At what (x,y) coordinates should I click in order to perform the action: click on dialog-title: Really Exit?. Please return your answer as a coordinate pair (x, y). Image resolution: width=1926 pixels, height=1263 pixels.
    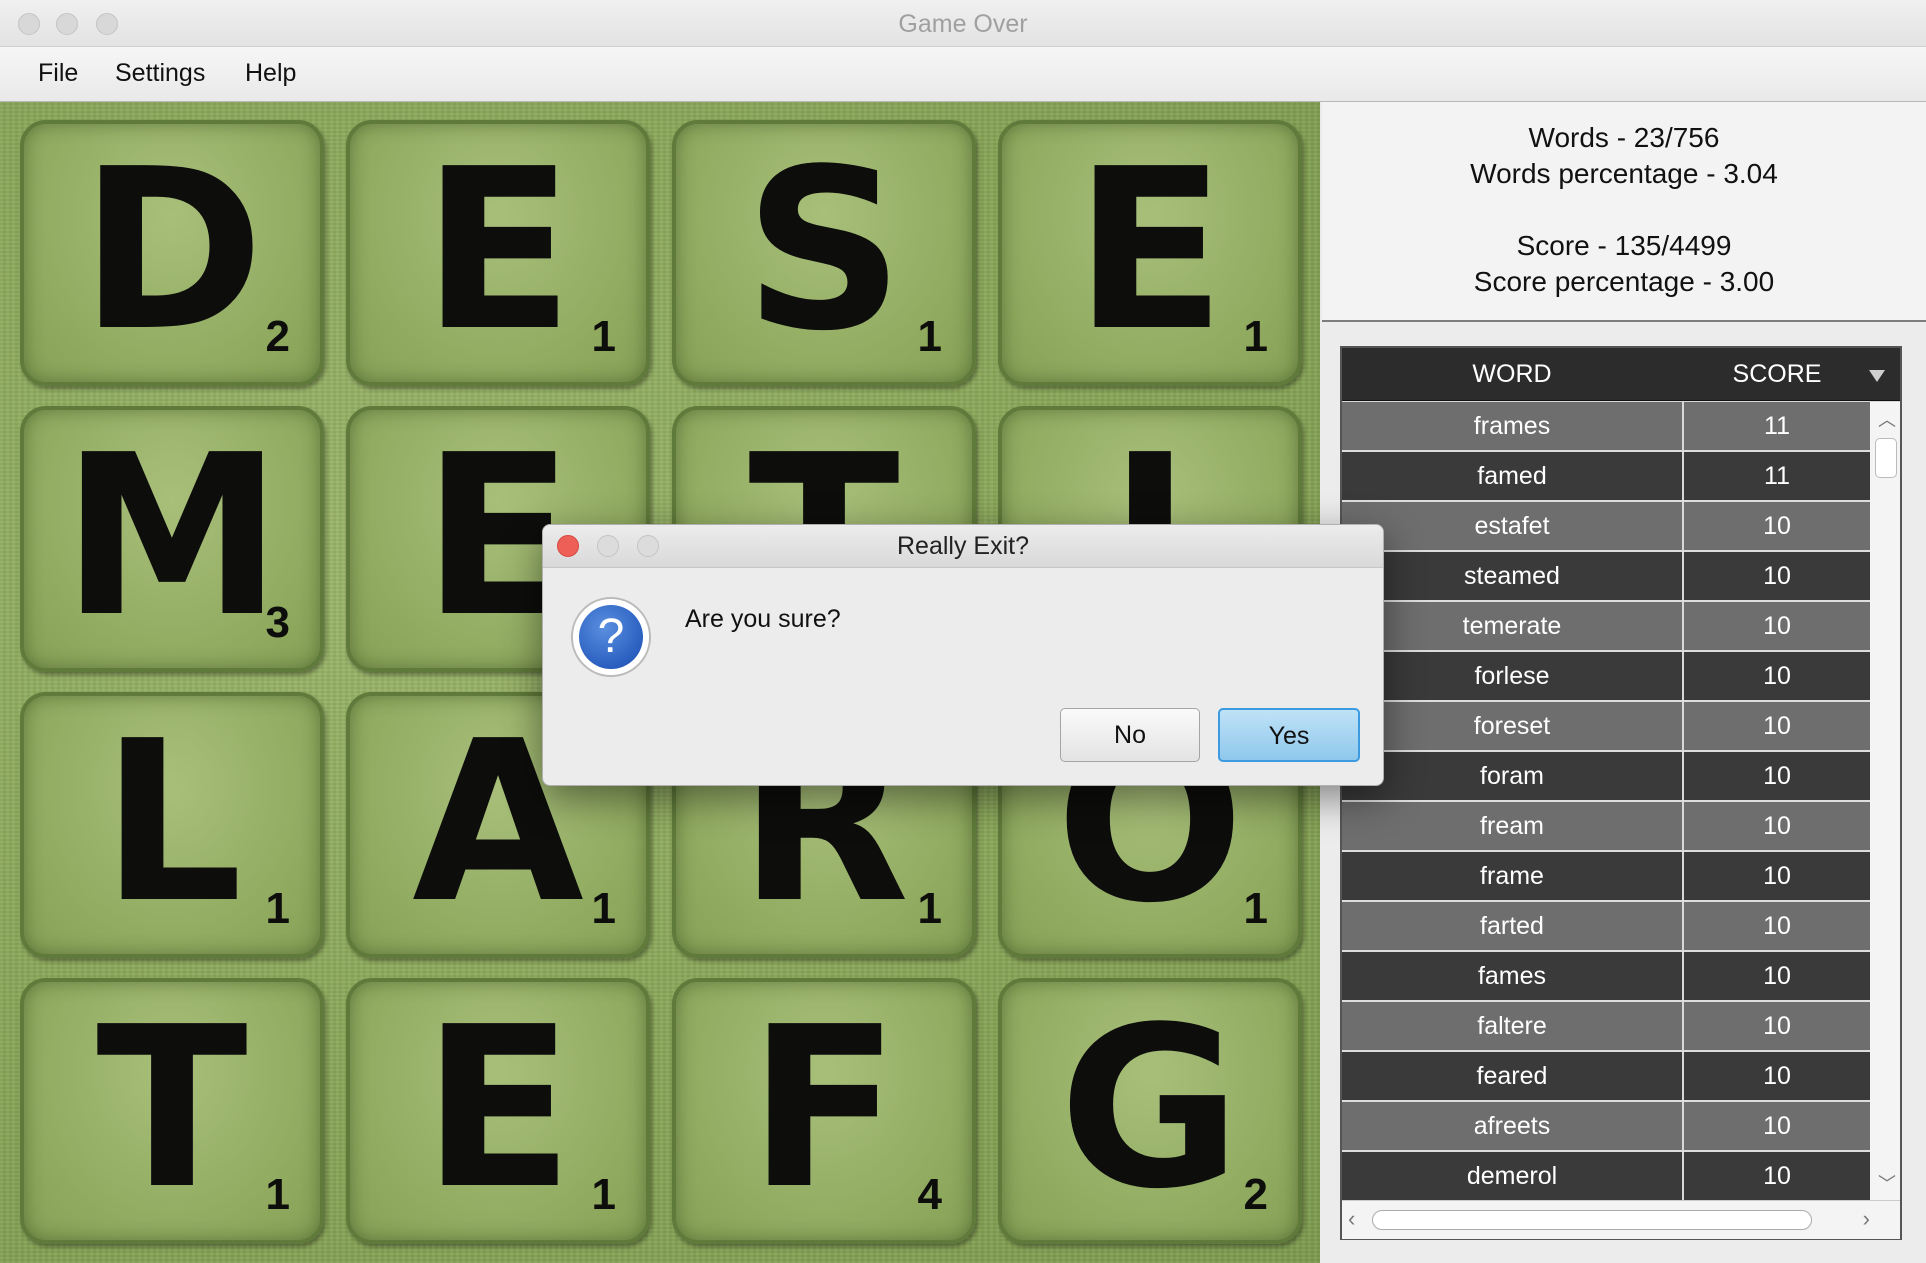
    Looking at the image, I should click on (963, 546).